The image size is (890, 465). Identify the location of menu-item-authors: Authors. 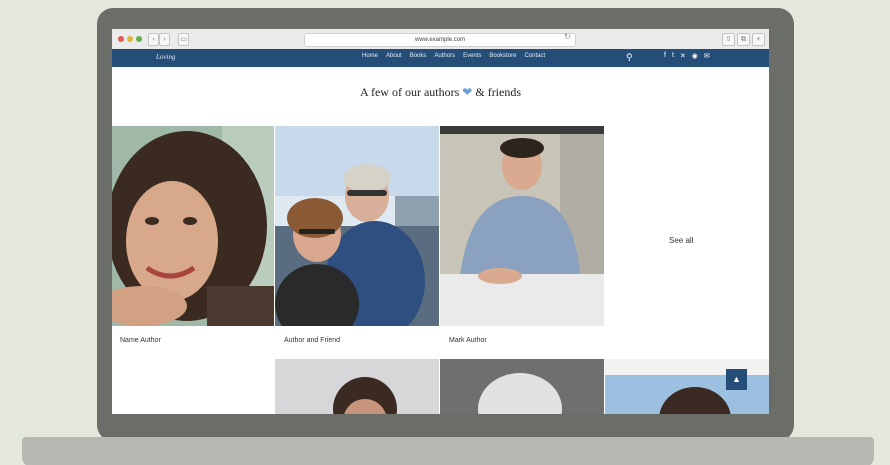
(444, 56).